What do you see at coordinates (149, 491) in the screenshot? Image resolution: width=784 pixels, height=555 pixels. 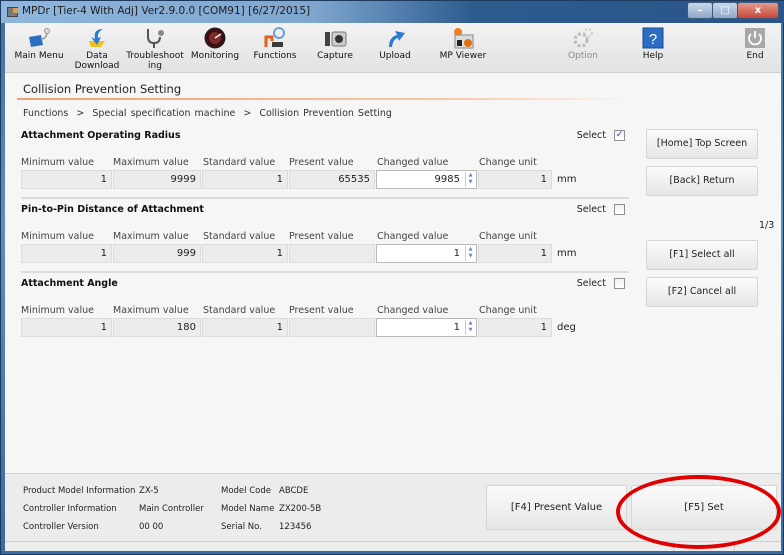 I see `product-model-value: ZX-5` at bounding box center [149, 491].